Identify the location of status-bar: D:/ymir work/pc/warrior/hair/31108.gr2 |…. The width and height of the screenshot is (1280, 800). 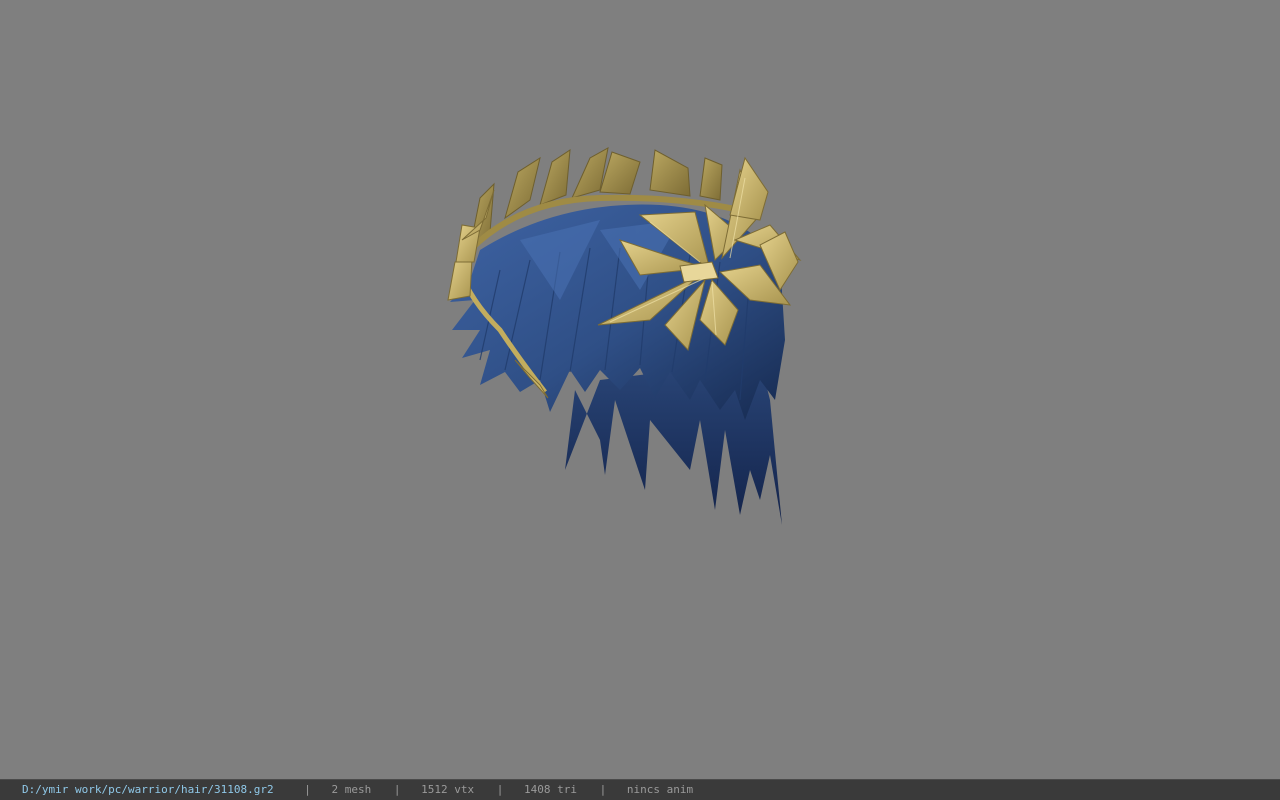
(640, 789).